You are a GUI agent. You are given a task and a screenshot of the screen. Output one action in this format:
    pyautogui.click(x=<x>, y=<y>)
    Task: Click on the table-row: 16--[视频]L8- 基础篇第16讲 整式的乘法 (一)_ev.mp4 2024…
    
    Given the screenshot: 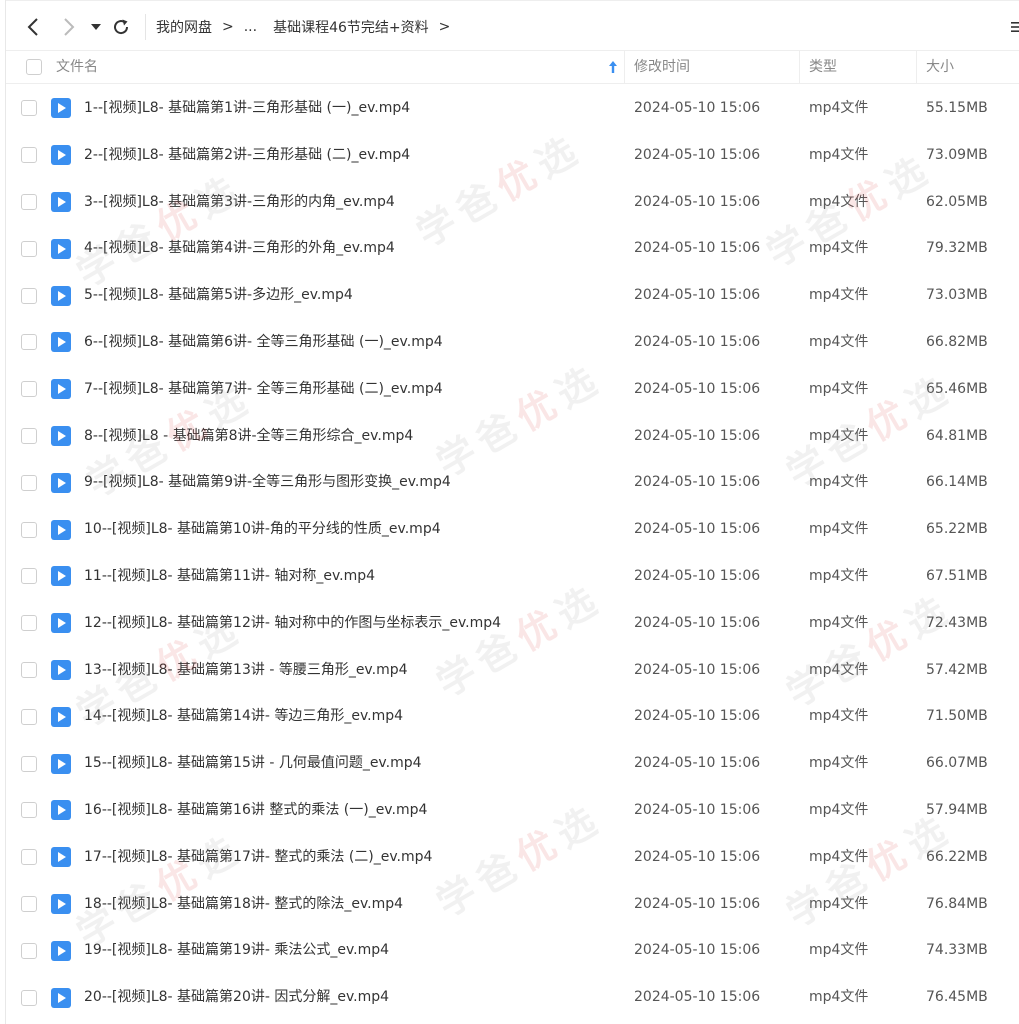 What is the action you would take?
    pyautogui.click(x=512, y=810)
    